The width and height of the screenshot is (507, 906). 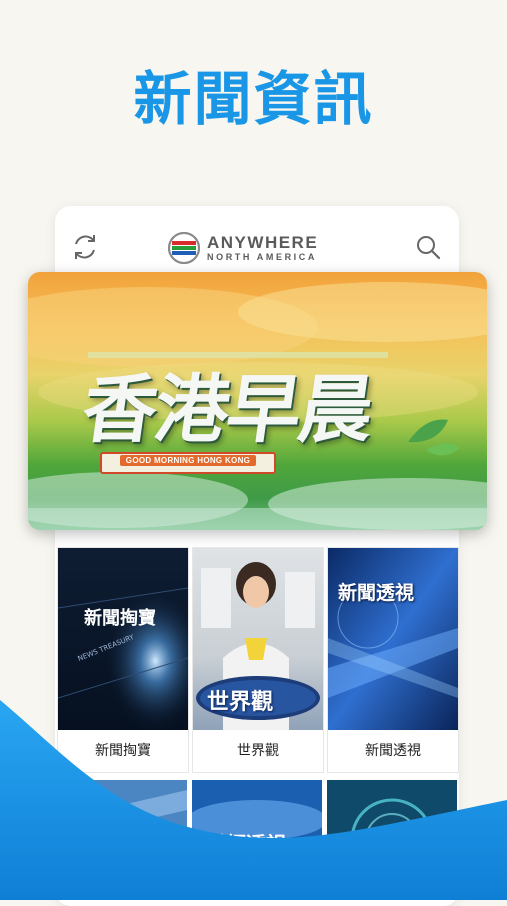 I want to click on banner-subtitle: GOOD MORNING HONG KONG, so click(x=188, y=463).